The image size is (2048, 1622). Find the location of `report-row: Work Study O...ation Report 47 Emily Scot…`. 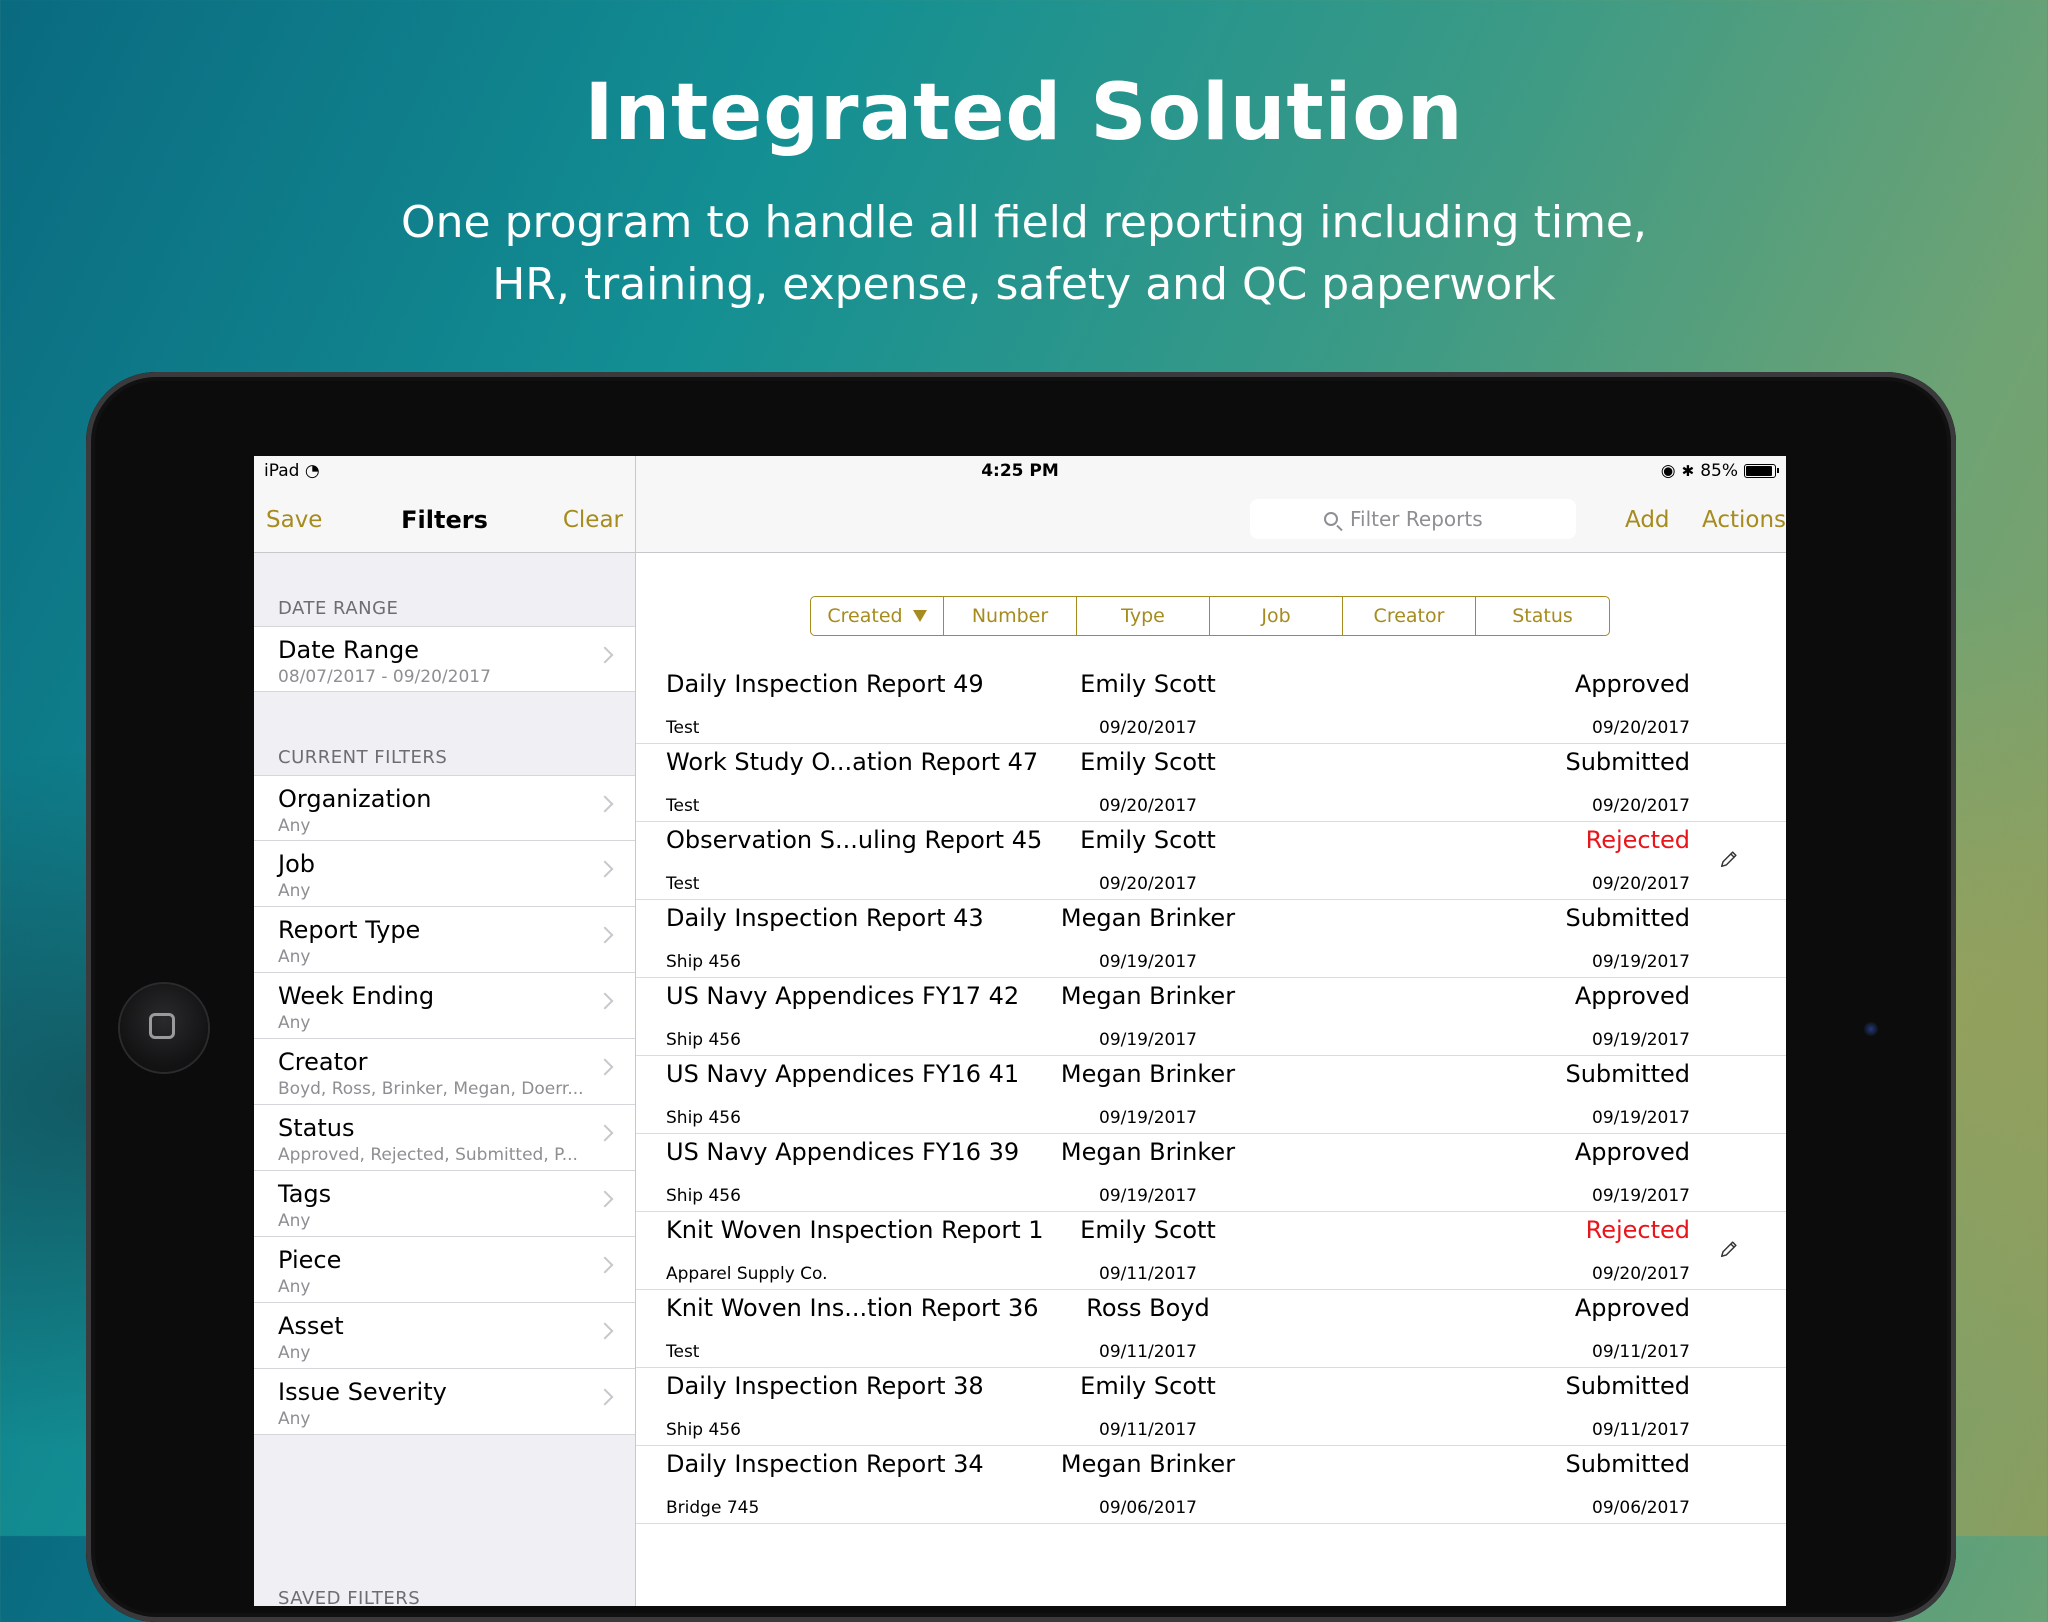

report-row: Work Study O...ation Report 47 Emily Scot… is located at coordinates (1211, 783).